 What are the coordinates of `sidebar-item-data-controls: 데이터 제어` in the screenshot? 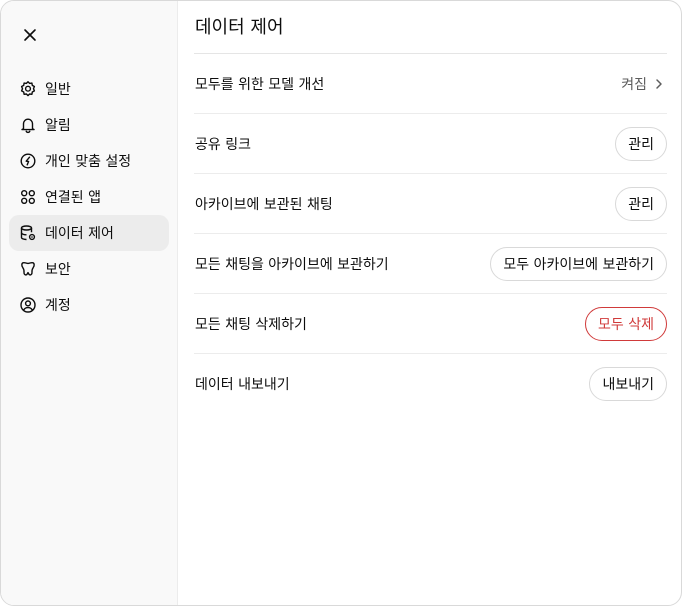 It's located at (89, 233).